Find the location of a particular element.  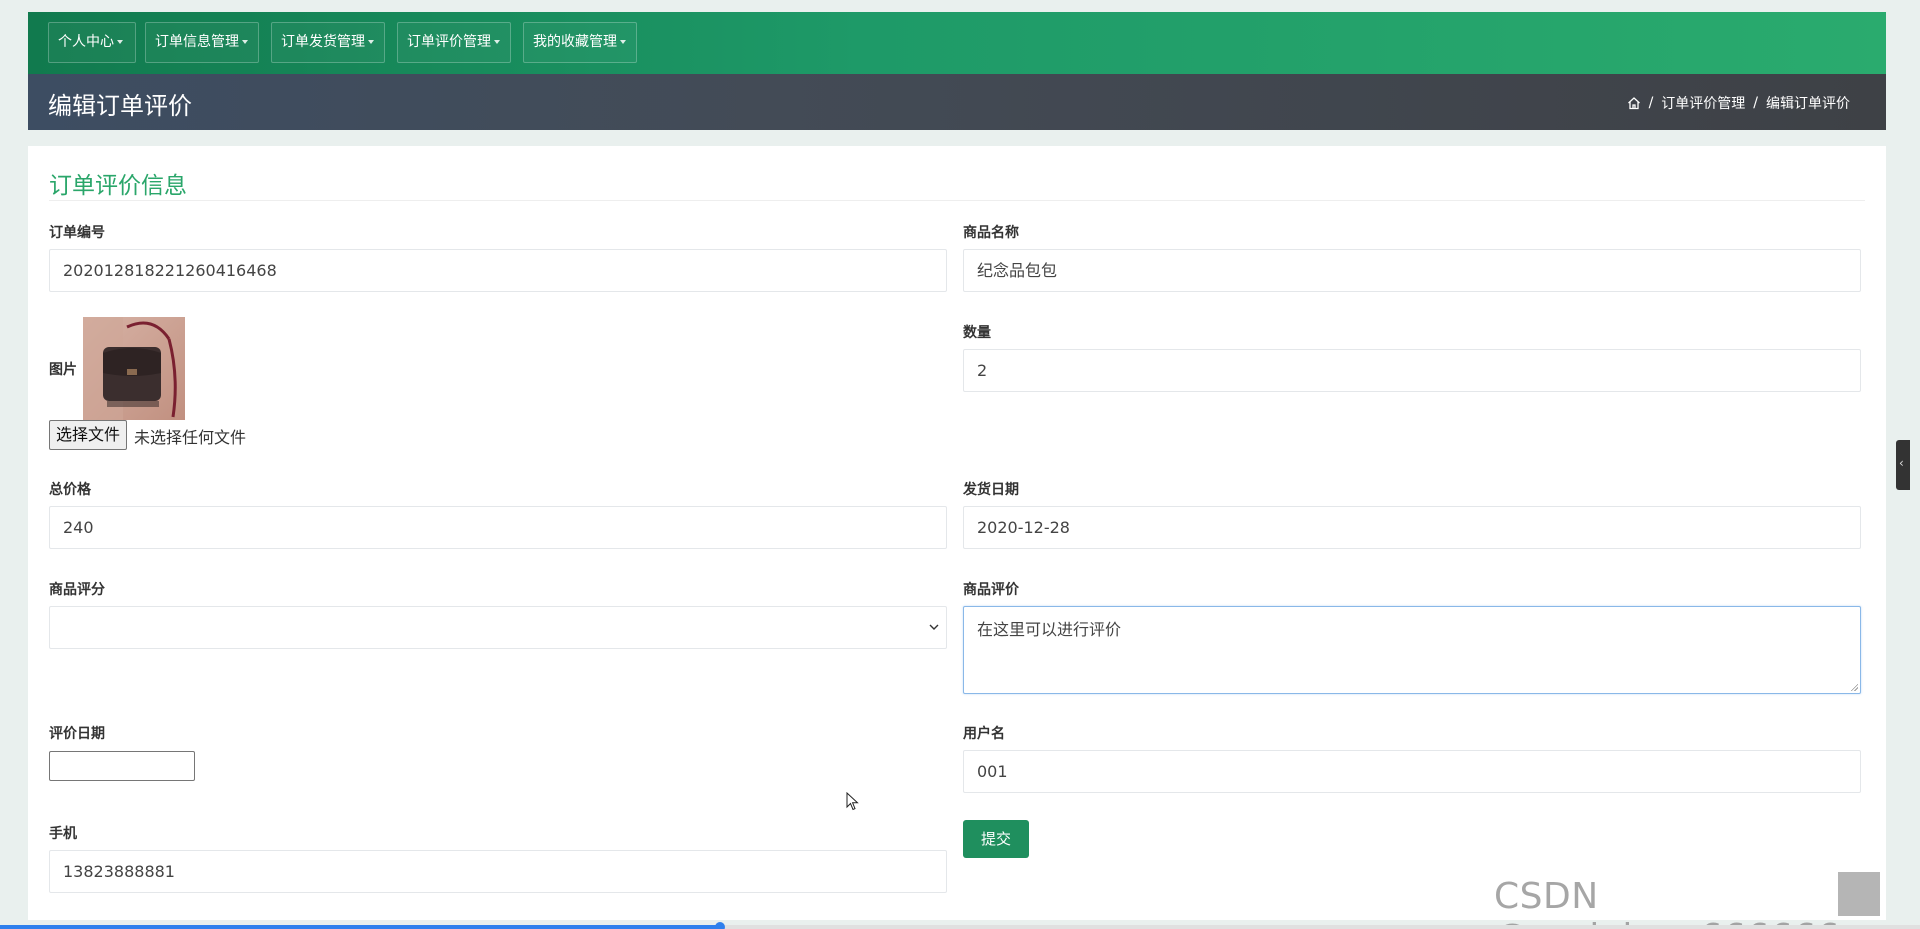

username-input: 001 is located at coordinates (1412, 771).